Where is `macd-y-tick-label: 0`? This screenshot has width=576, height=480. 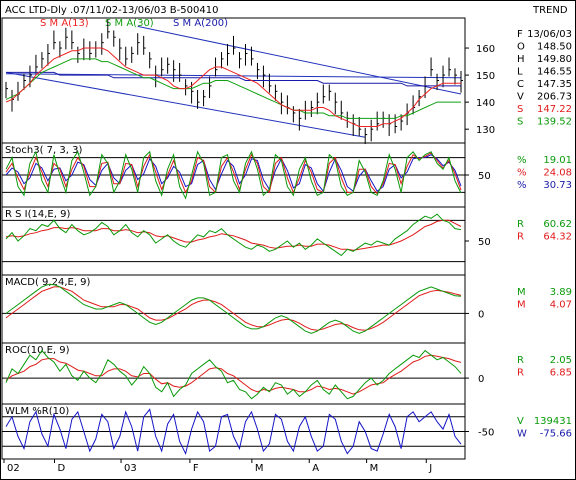 macd-y-tick-label: 0 is located at coordinates (481, 314).